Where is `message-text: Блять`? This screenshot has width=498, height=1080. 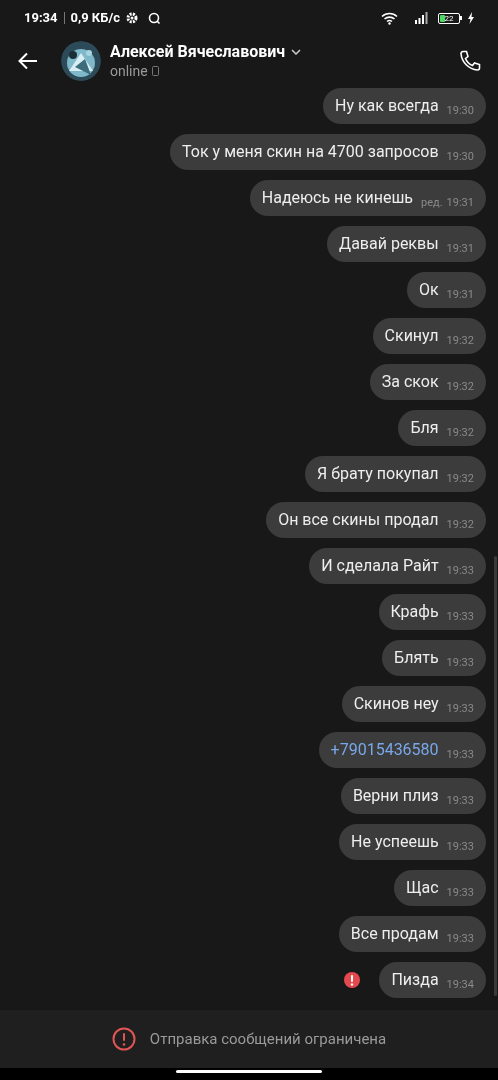
message-text: Блять is located at coordinates (416, 658).